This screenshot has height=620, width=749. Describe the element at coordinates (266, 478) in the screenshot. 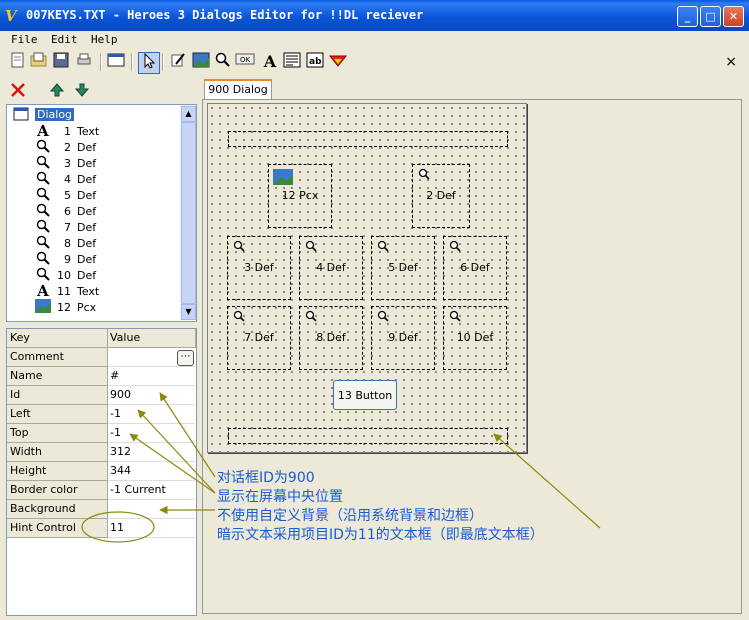

I see `annotation-dialog-id: 对话框ID为900` at that location.